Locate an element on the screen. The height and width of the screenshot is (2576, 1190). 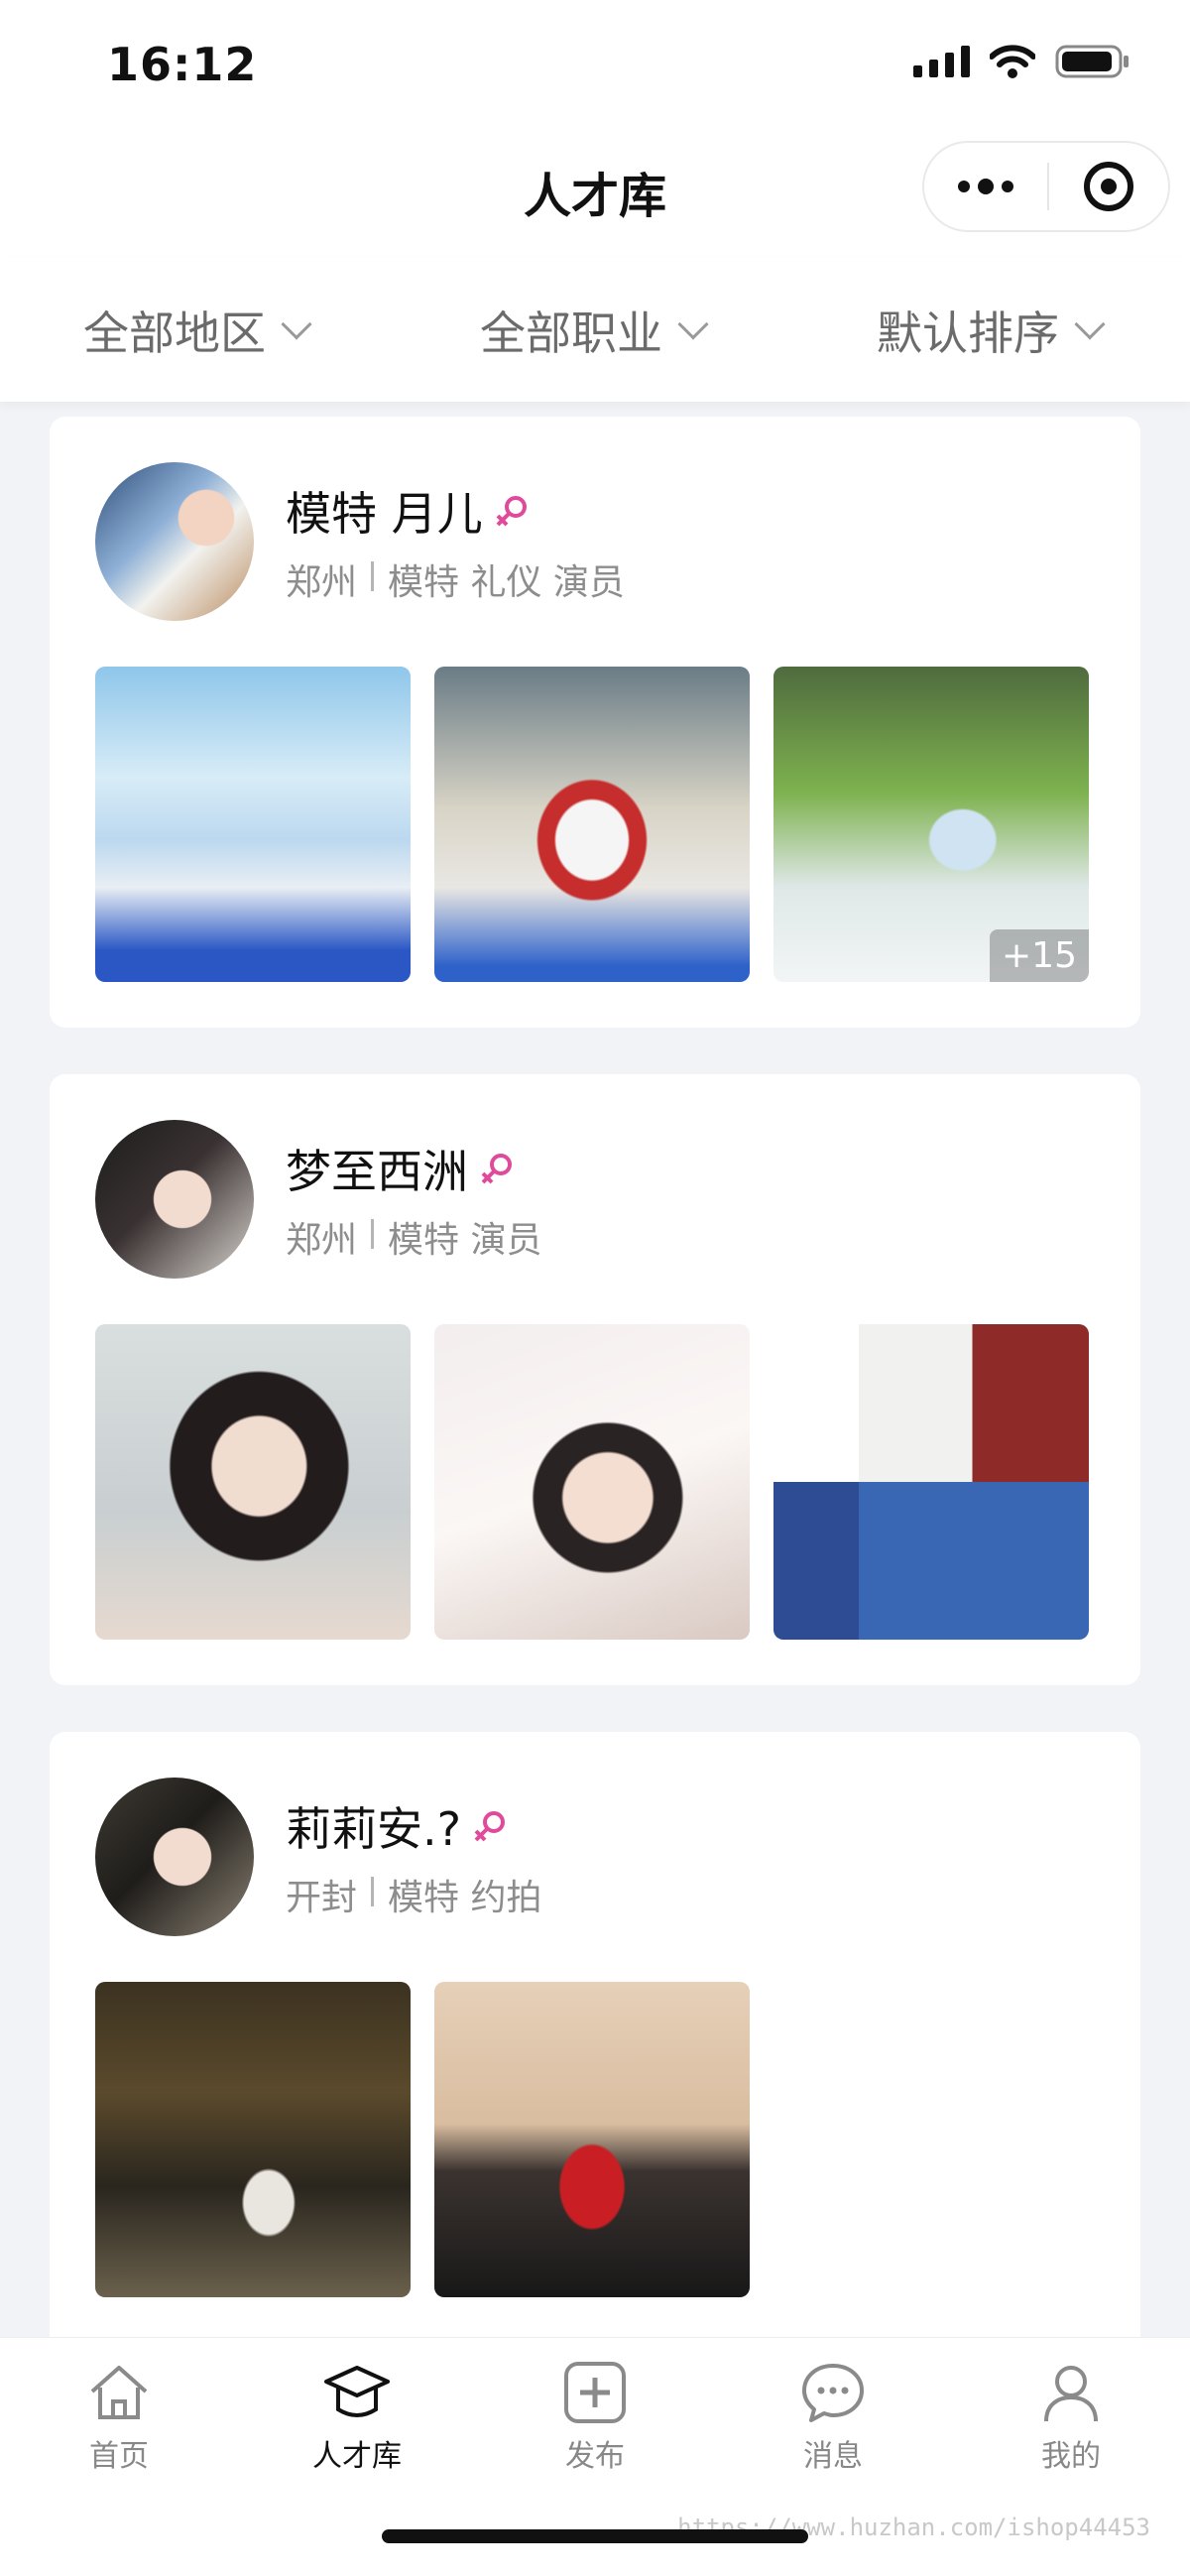
sort-filter: 默认排序 is located at coordinates (991, 330).